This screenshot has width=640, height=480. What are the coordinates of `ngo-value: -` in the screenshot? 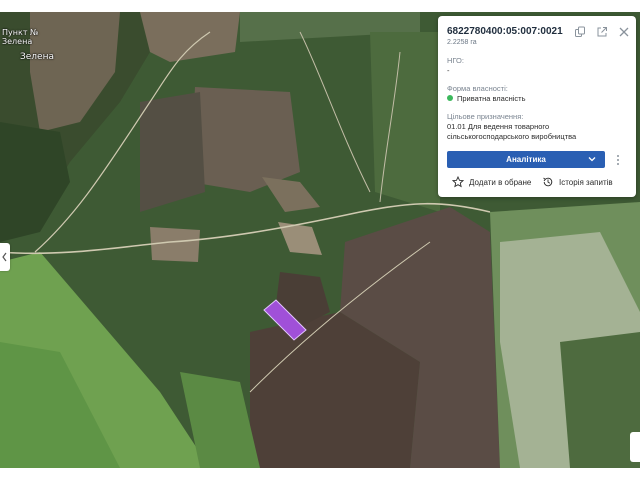 It's located at (448, 70).